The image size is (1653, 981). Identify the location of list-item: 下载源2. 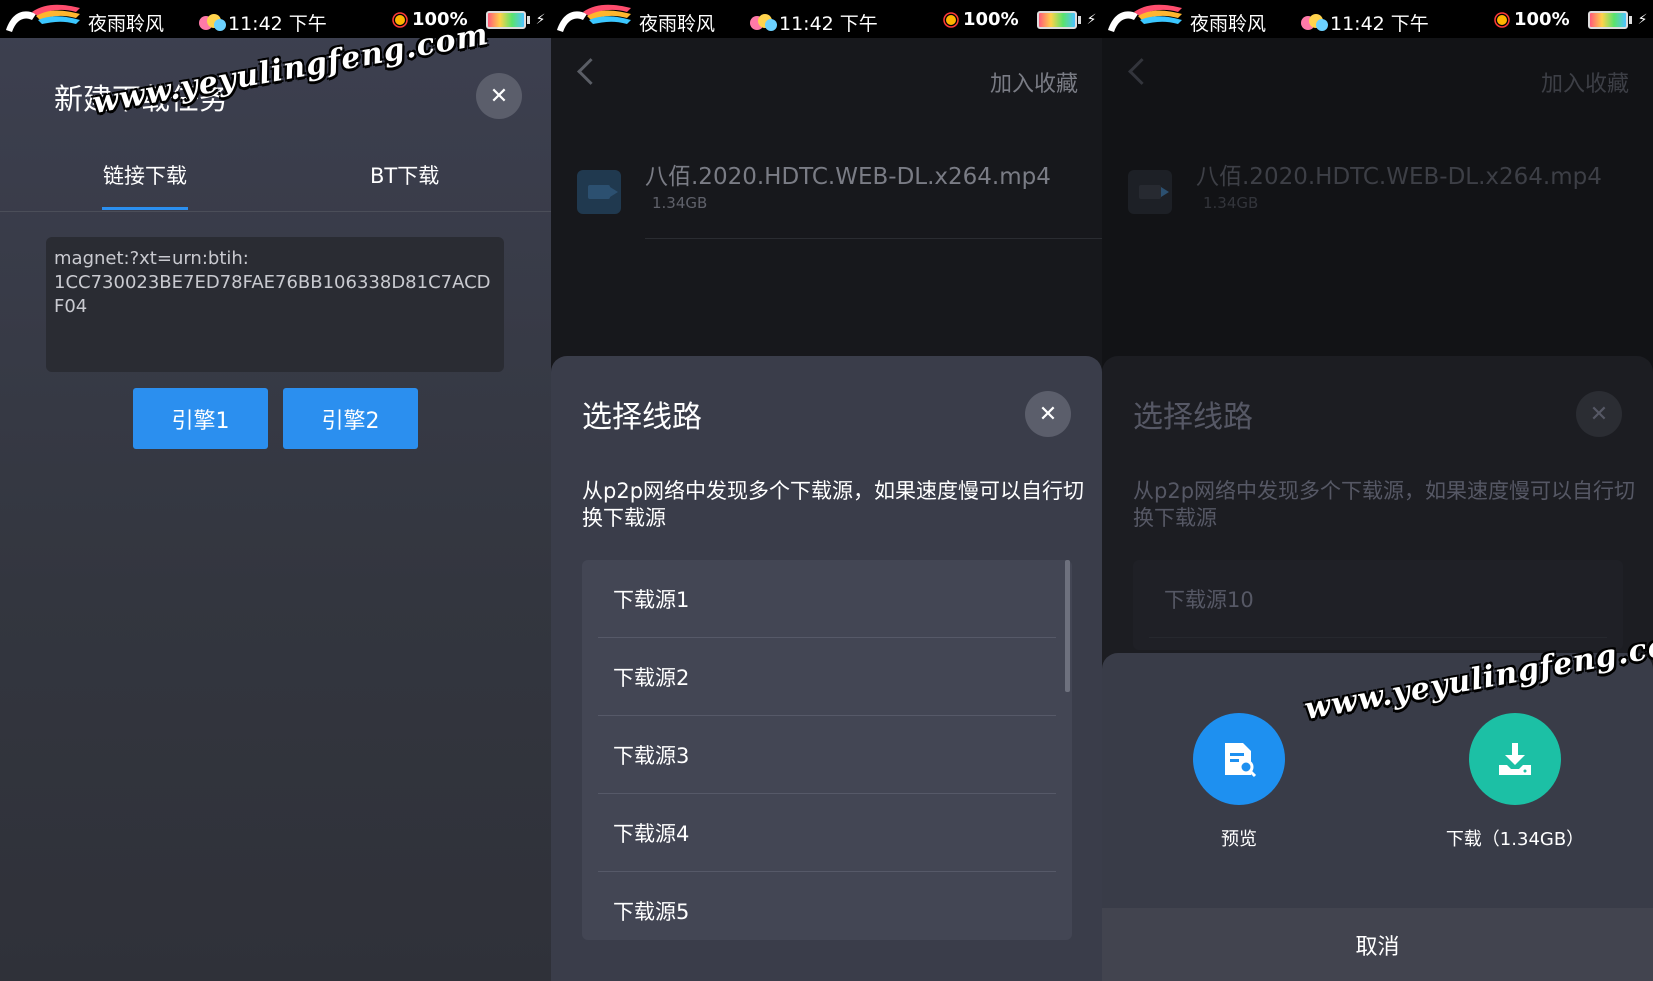
(827, 677).